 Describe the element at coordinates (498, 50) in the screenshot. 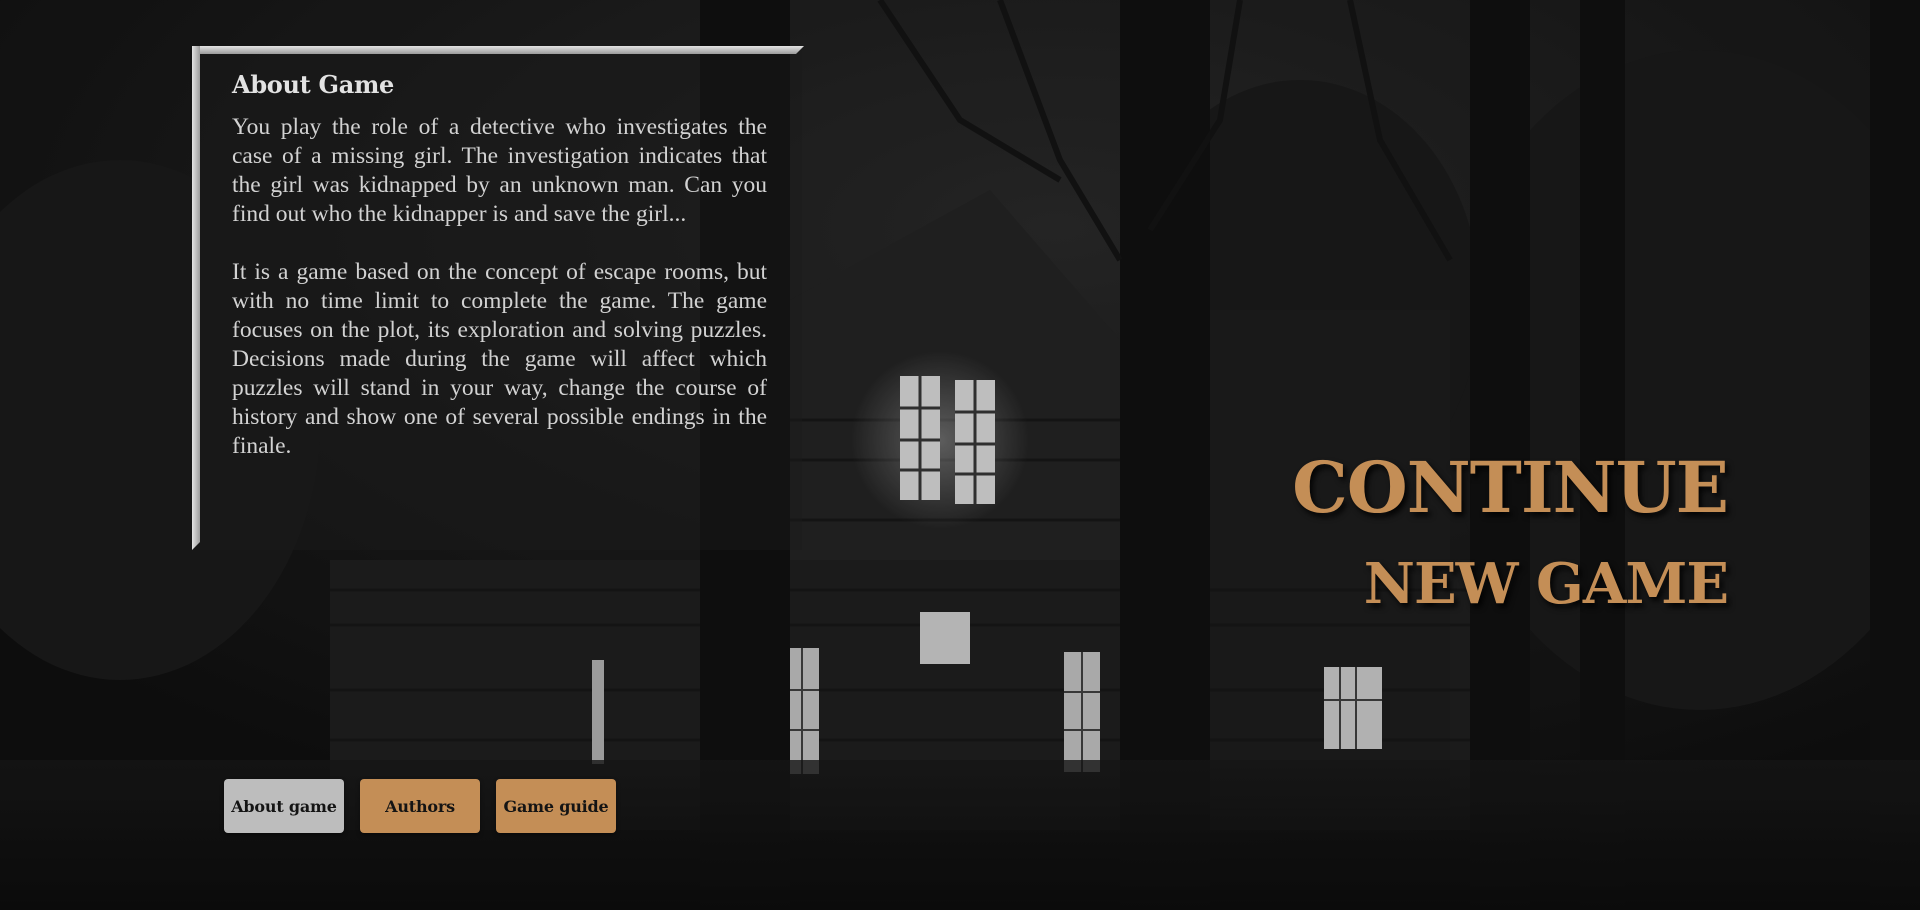

I see `about-panel-frame-top` at that location.